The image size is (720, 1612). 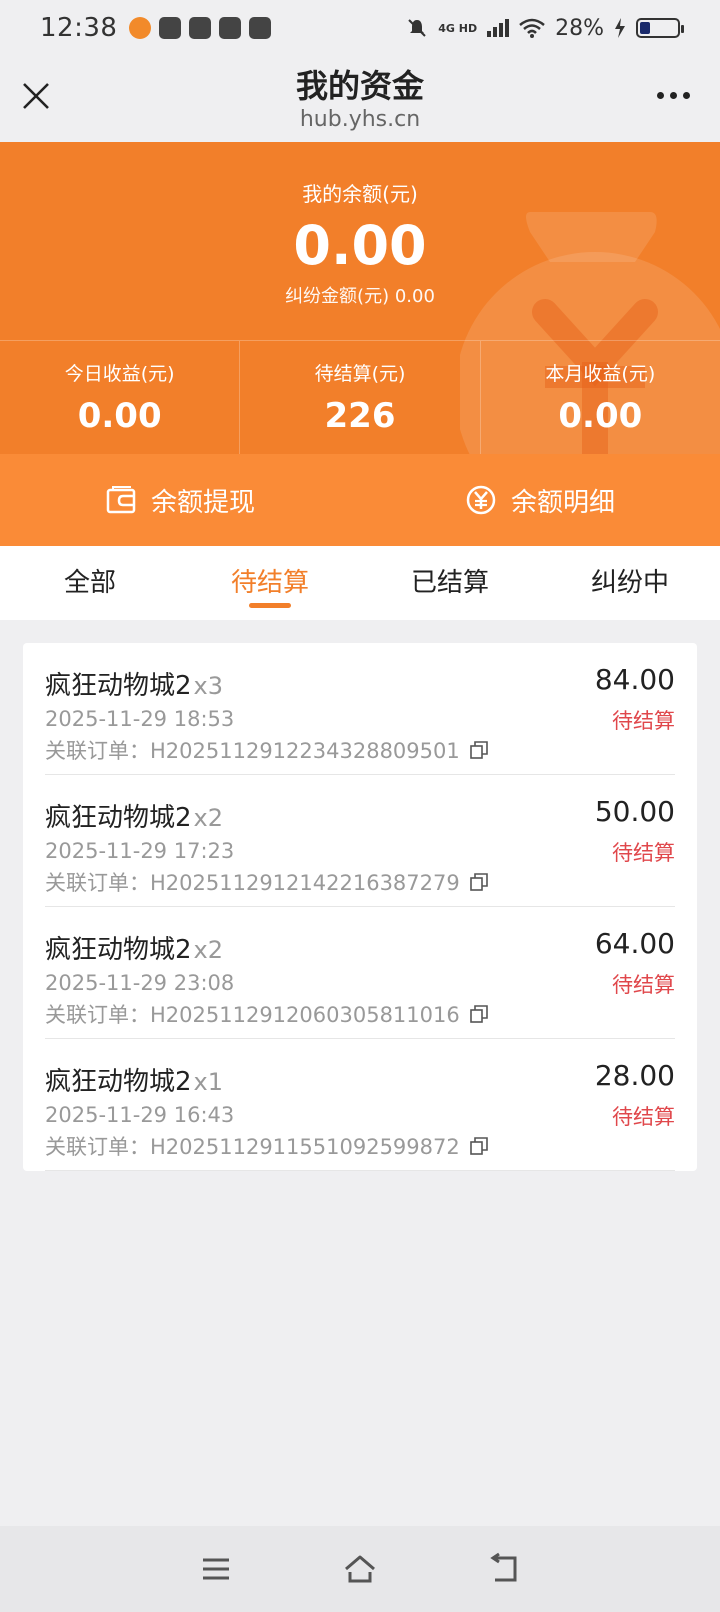 I want to click on battery-percent: 28%, so click(x=579, y=28).